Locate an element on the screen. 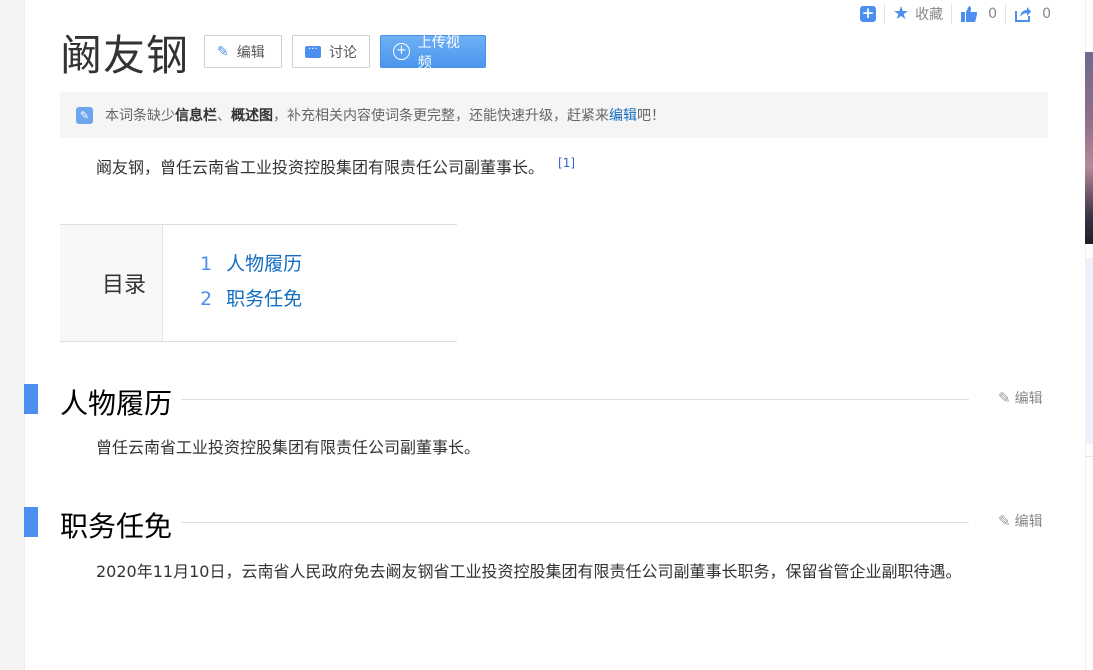 The width and height of the screenshot is (1093, 670). top-action-bar: + ★ 收藏 0 0 is located at coordinates (955, 14).